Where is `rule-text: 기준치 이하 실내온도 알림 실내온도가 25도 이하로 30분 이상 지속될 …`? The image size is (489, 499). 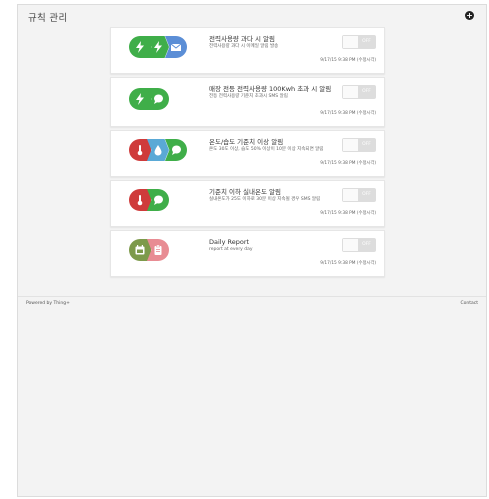
rule-text: 기준치 이하 실내온도 알림 실내온도가 25도 이하로 30분 이상 지속될 … is located at coordinates (273, 195).